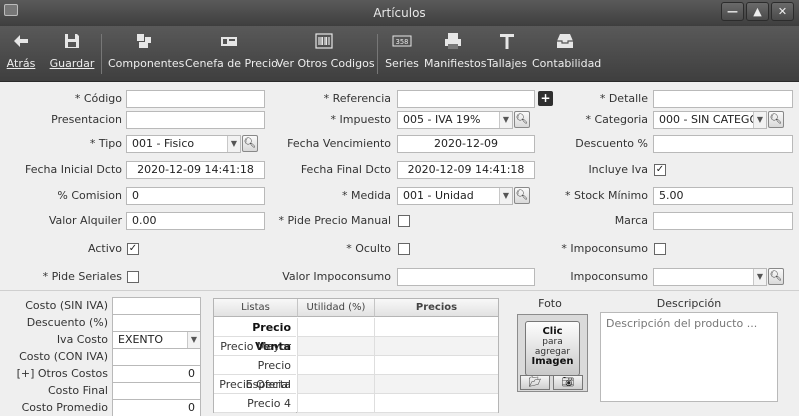 This screenshot has height=416, width=799. I want to click on series-button: 358 Series, so click(402, 54).